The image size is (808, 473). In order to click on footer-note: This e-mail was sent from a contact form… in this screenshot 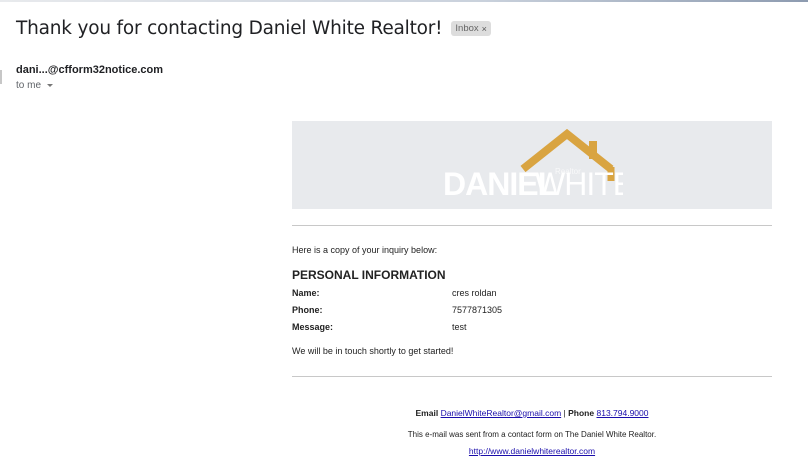, I will do `click(532, 434)`.